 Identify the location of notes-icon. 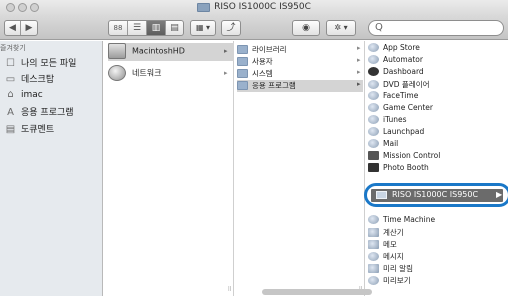
(373, 244).